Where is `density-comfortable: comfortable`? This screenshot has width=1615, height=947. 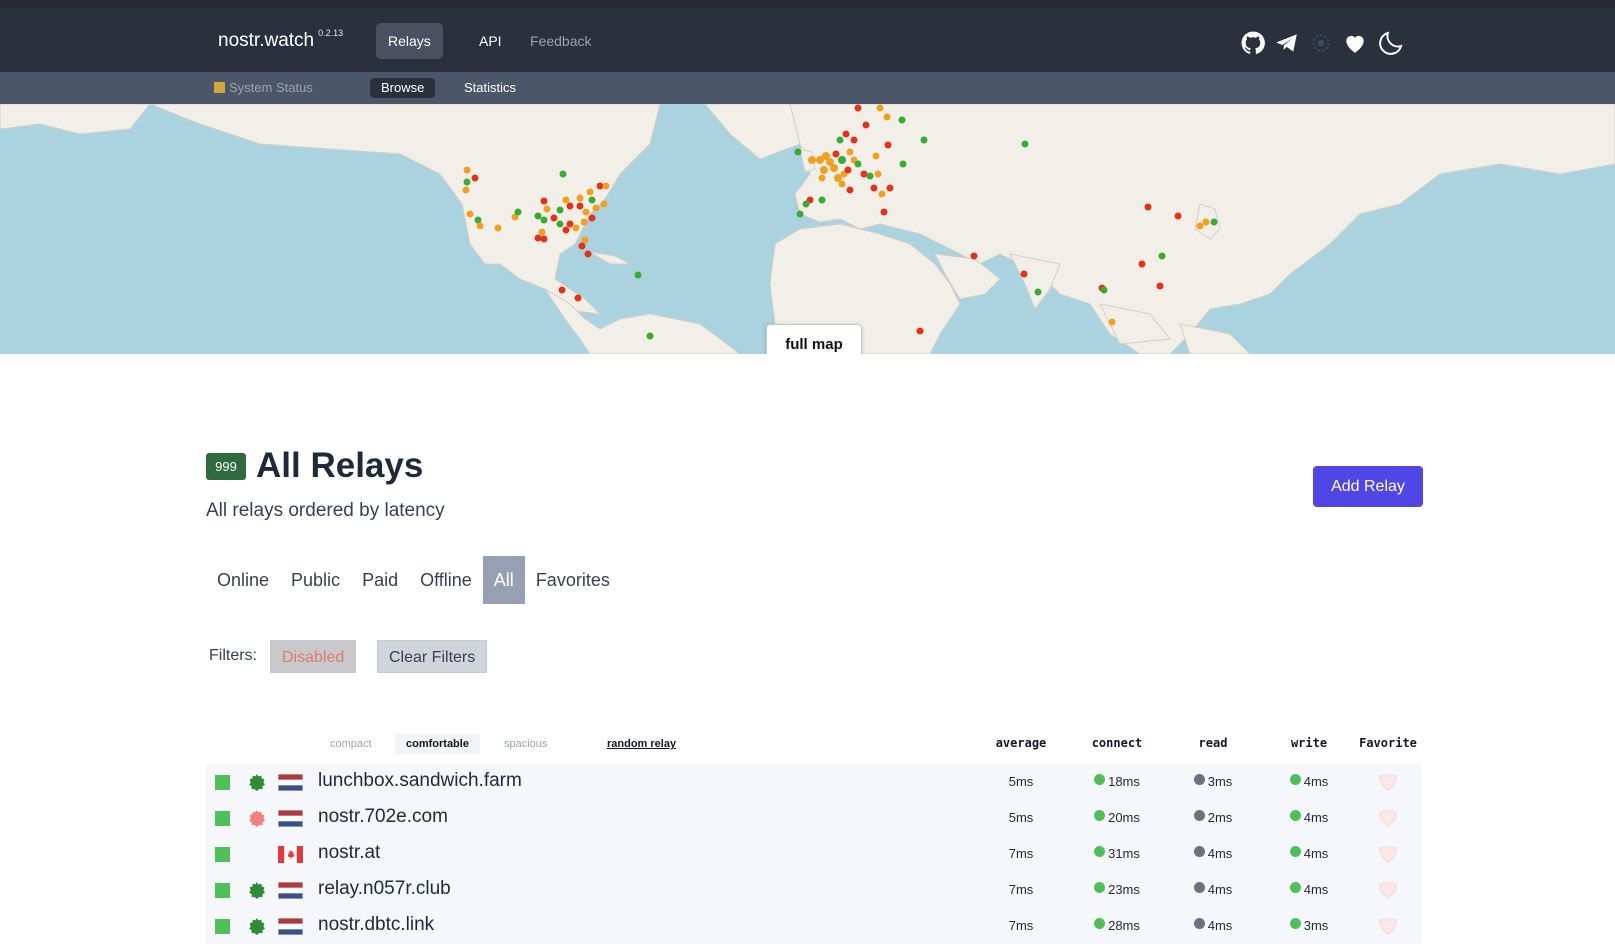 density-comfortable: comfortable is located at coordinates (437, 744).